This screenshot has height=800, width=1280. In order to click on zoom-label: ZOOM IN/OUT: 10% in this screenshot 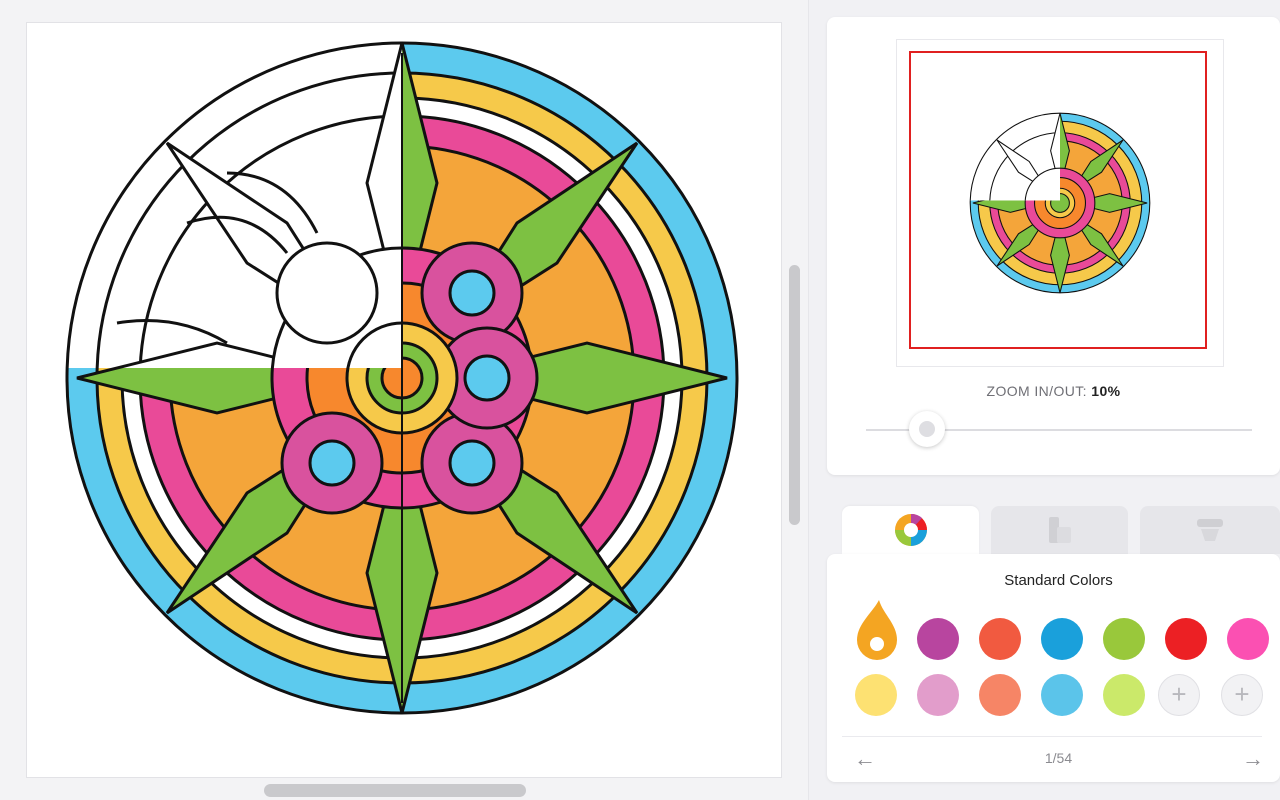, I will do `click(1053, 391)`.